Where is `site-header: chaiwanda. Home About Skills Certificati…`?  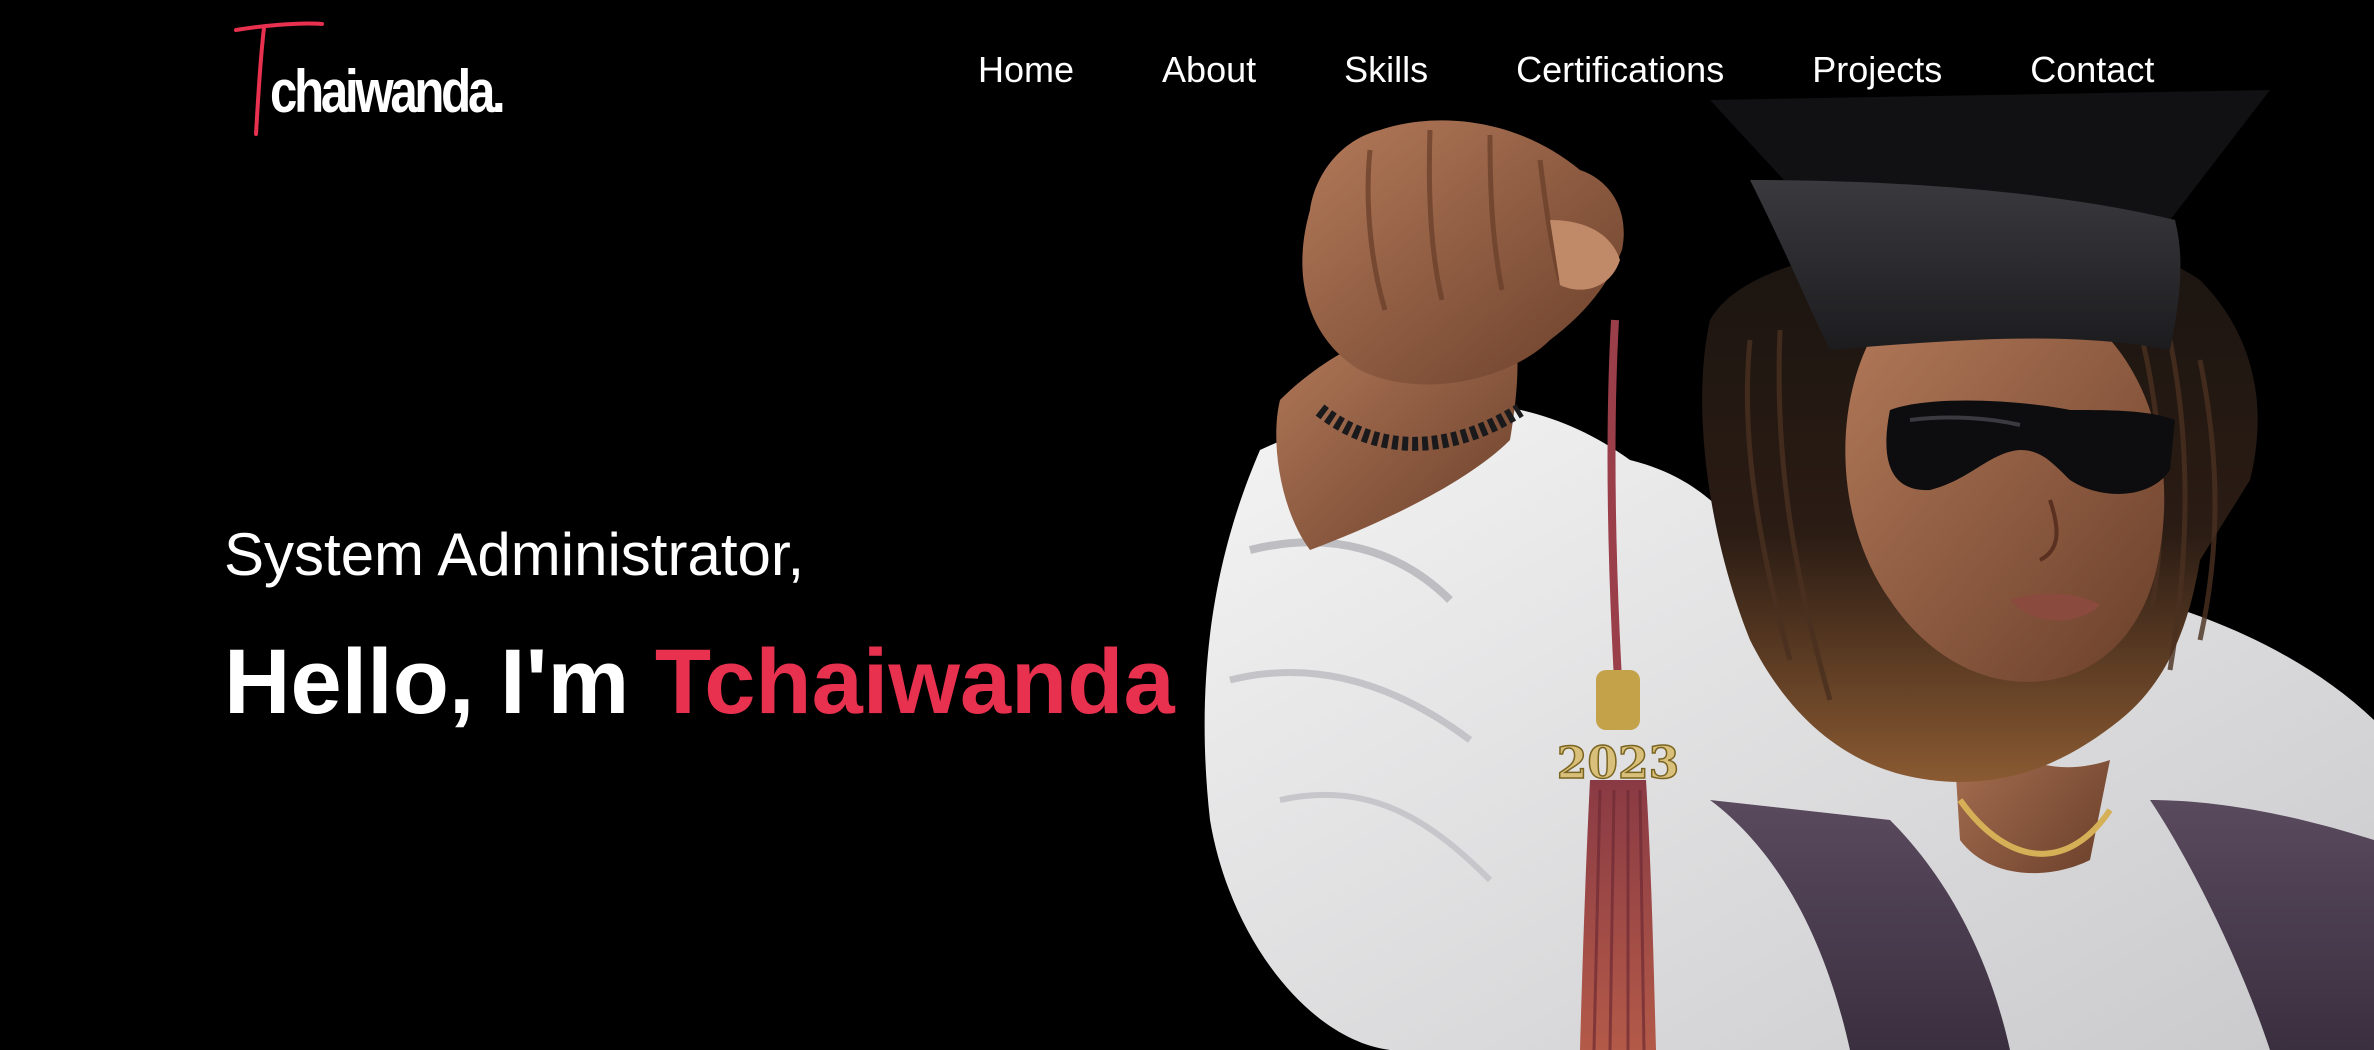 site-header: chaiwanda. Home About Skills Certificati… is located at coordinates (1187, 75).